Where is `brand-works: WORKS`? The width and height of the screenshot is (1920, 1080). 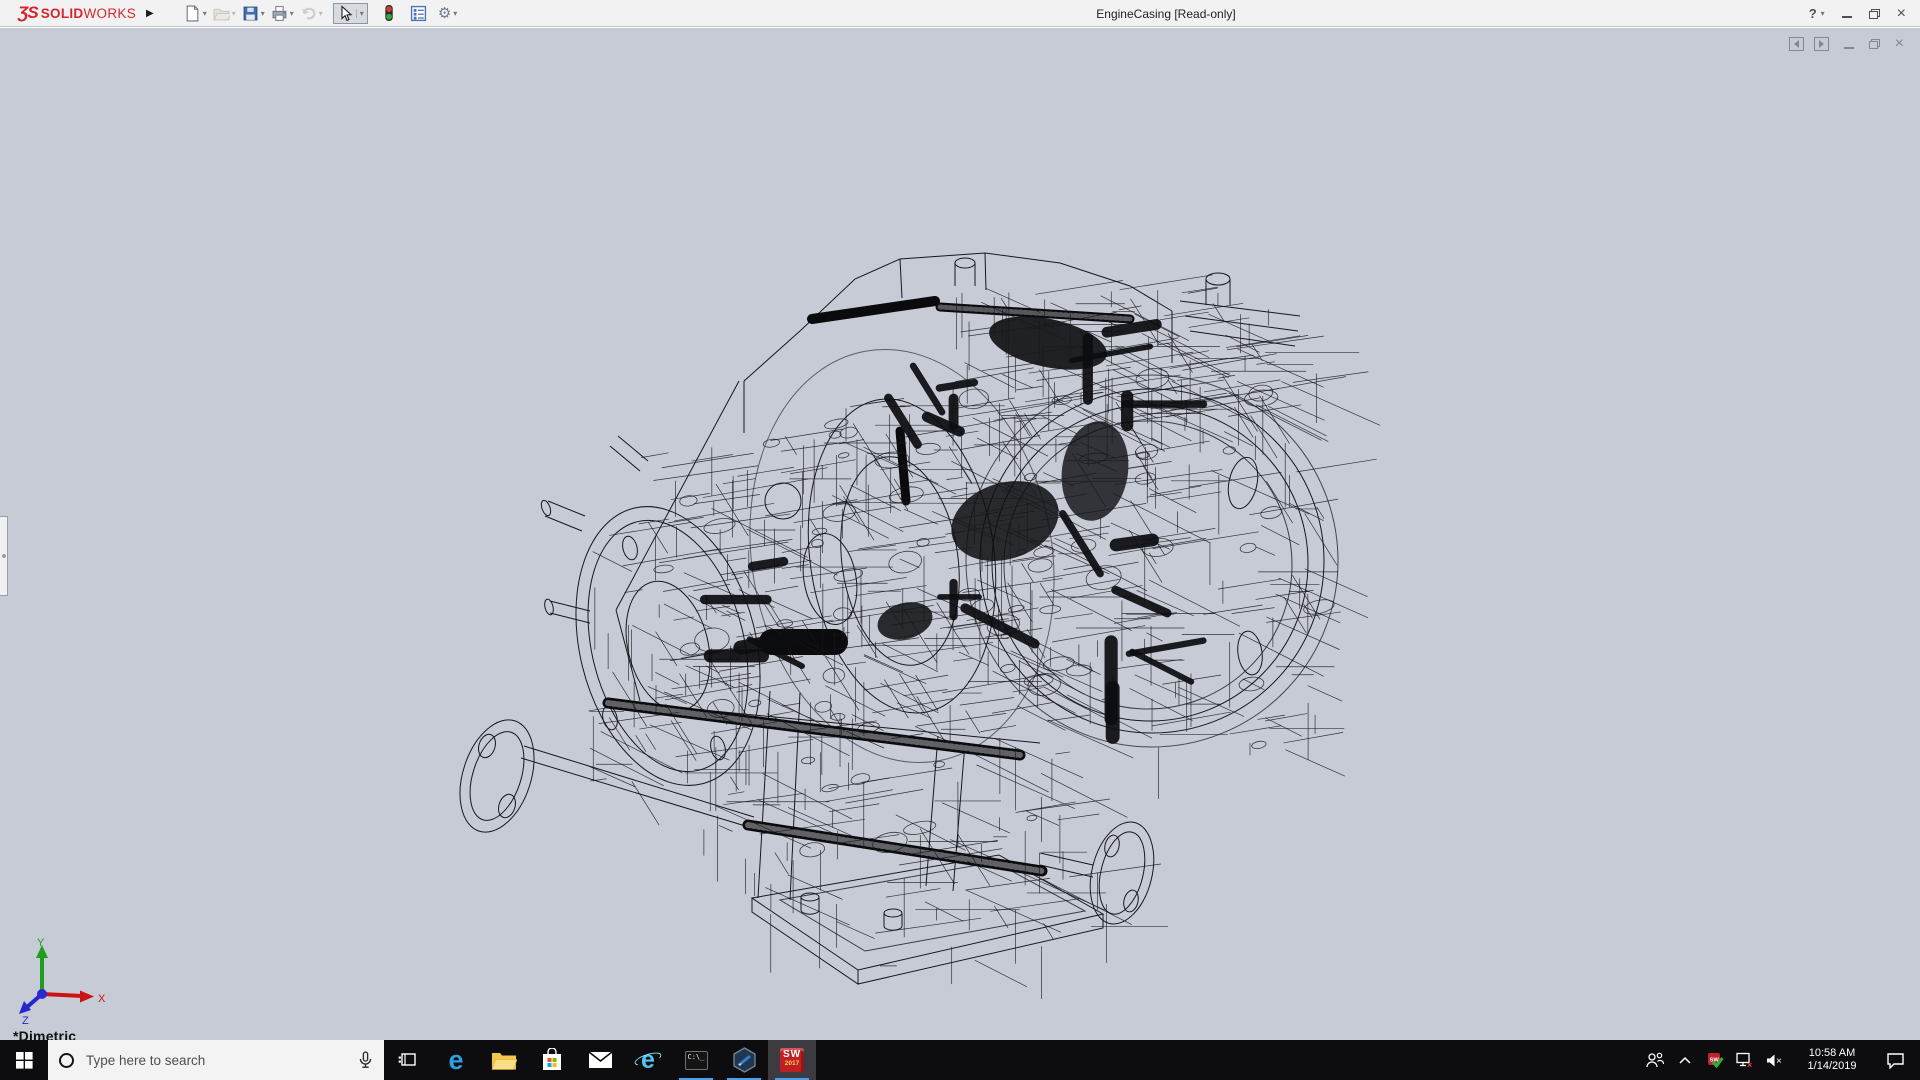 brand-works: WORKS is located at coordinates (110, 13).